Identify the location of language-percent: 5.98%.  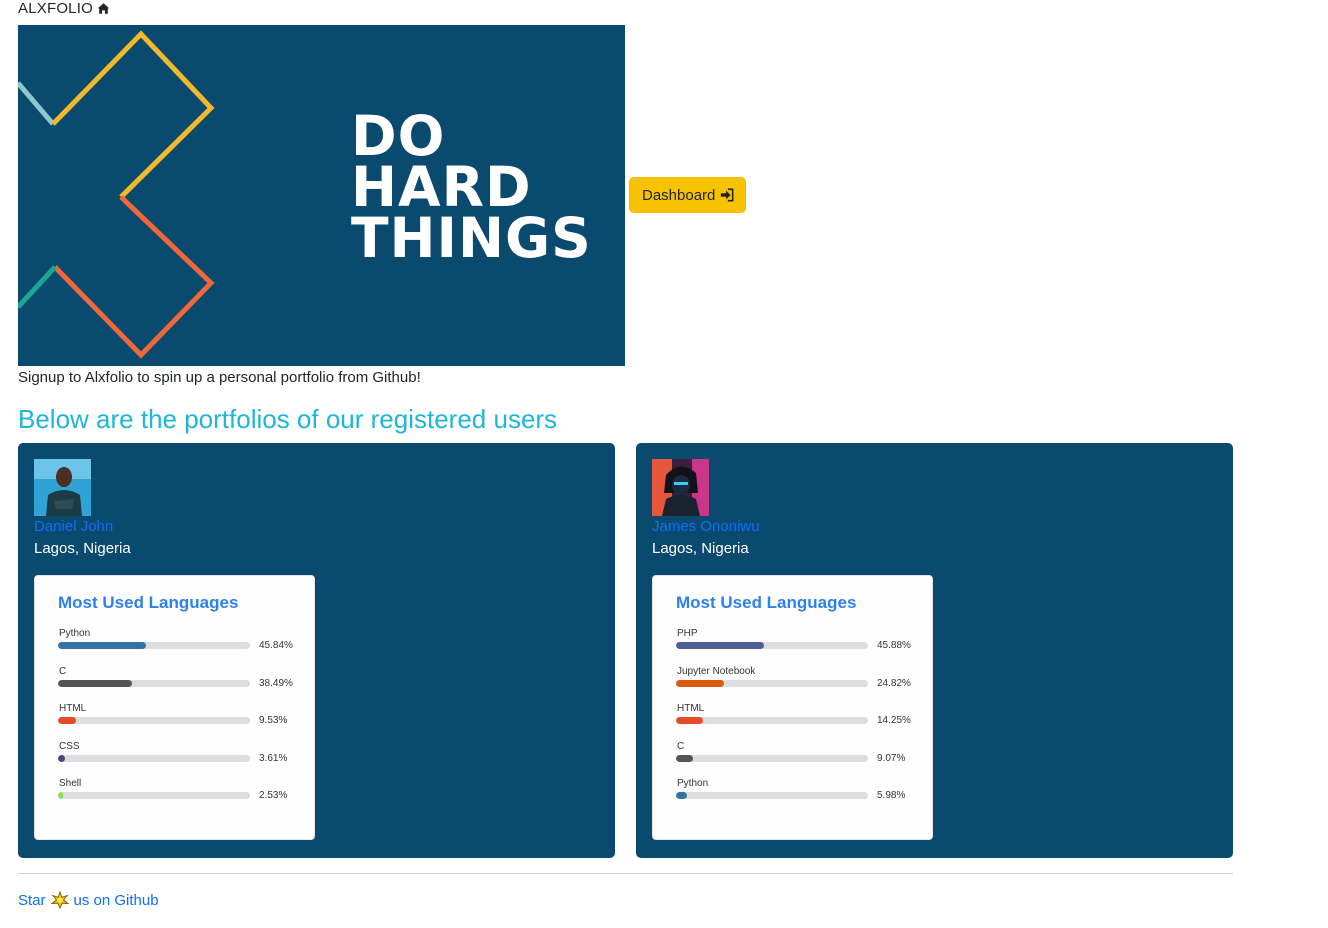
(891, 795).